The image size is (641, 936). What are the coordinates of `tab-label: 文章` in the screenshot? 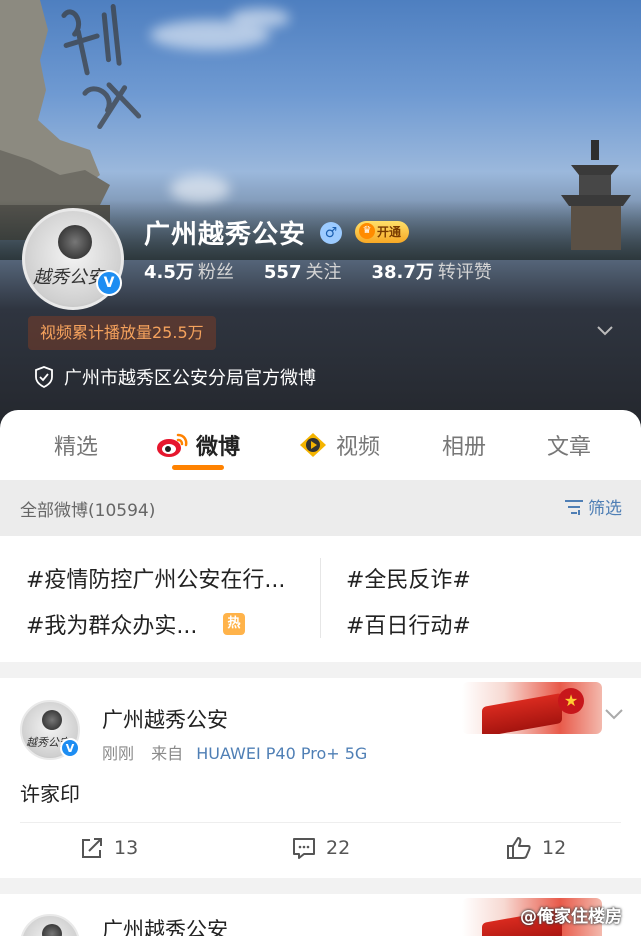 It's located at (569, 447).